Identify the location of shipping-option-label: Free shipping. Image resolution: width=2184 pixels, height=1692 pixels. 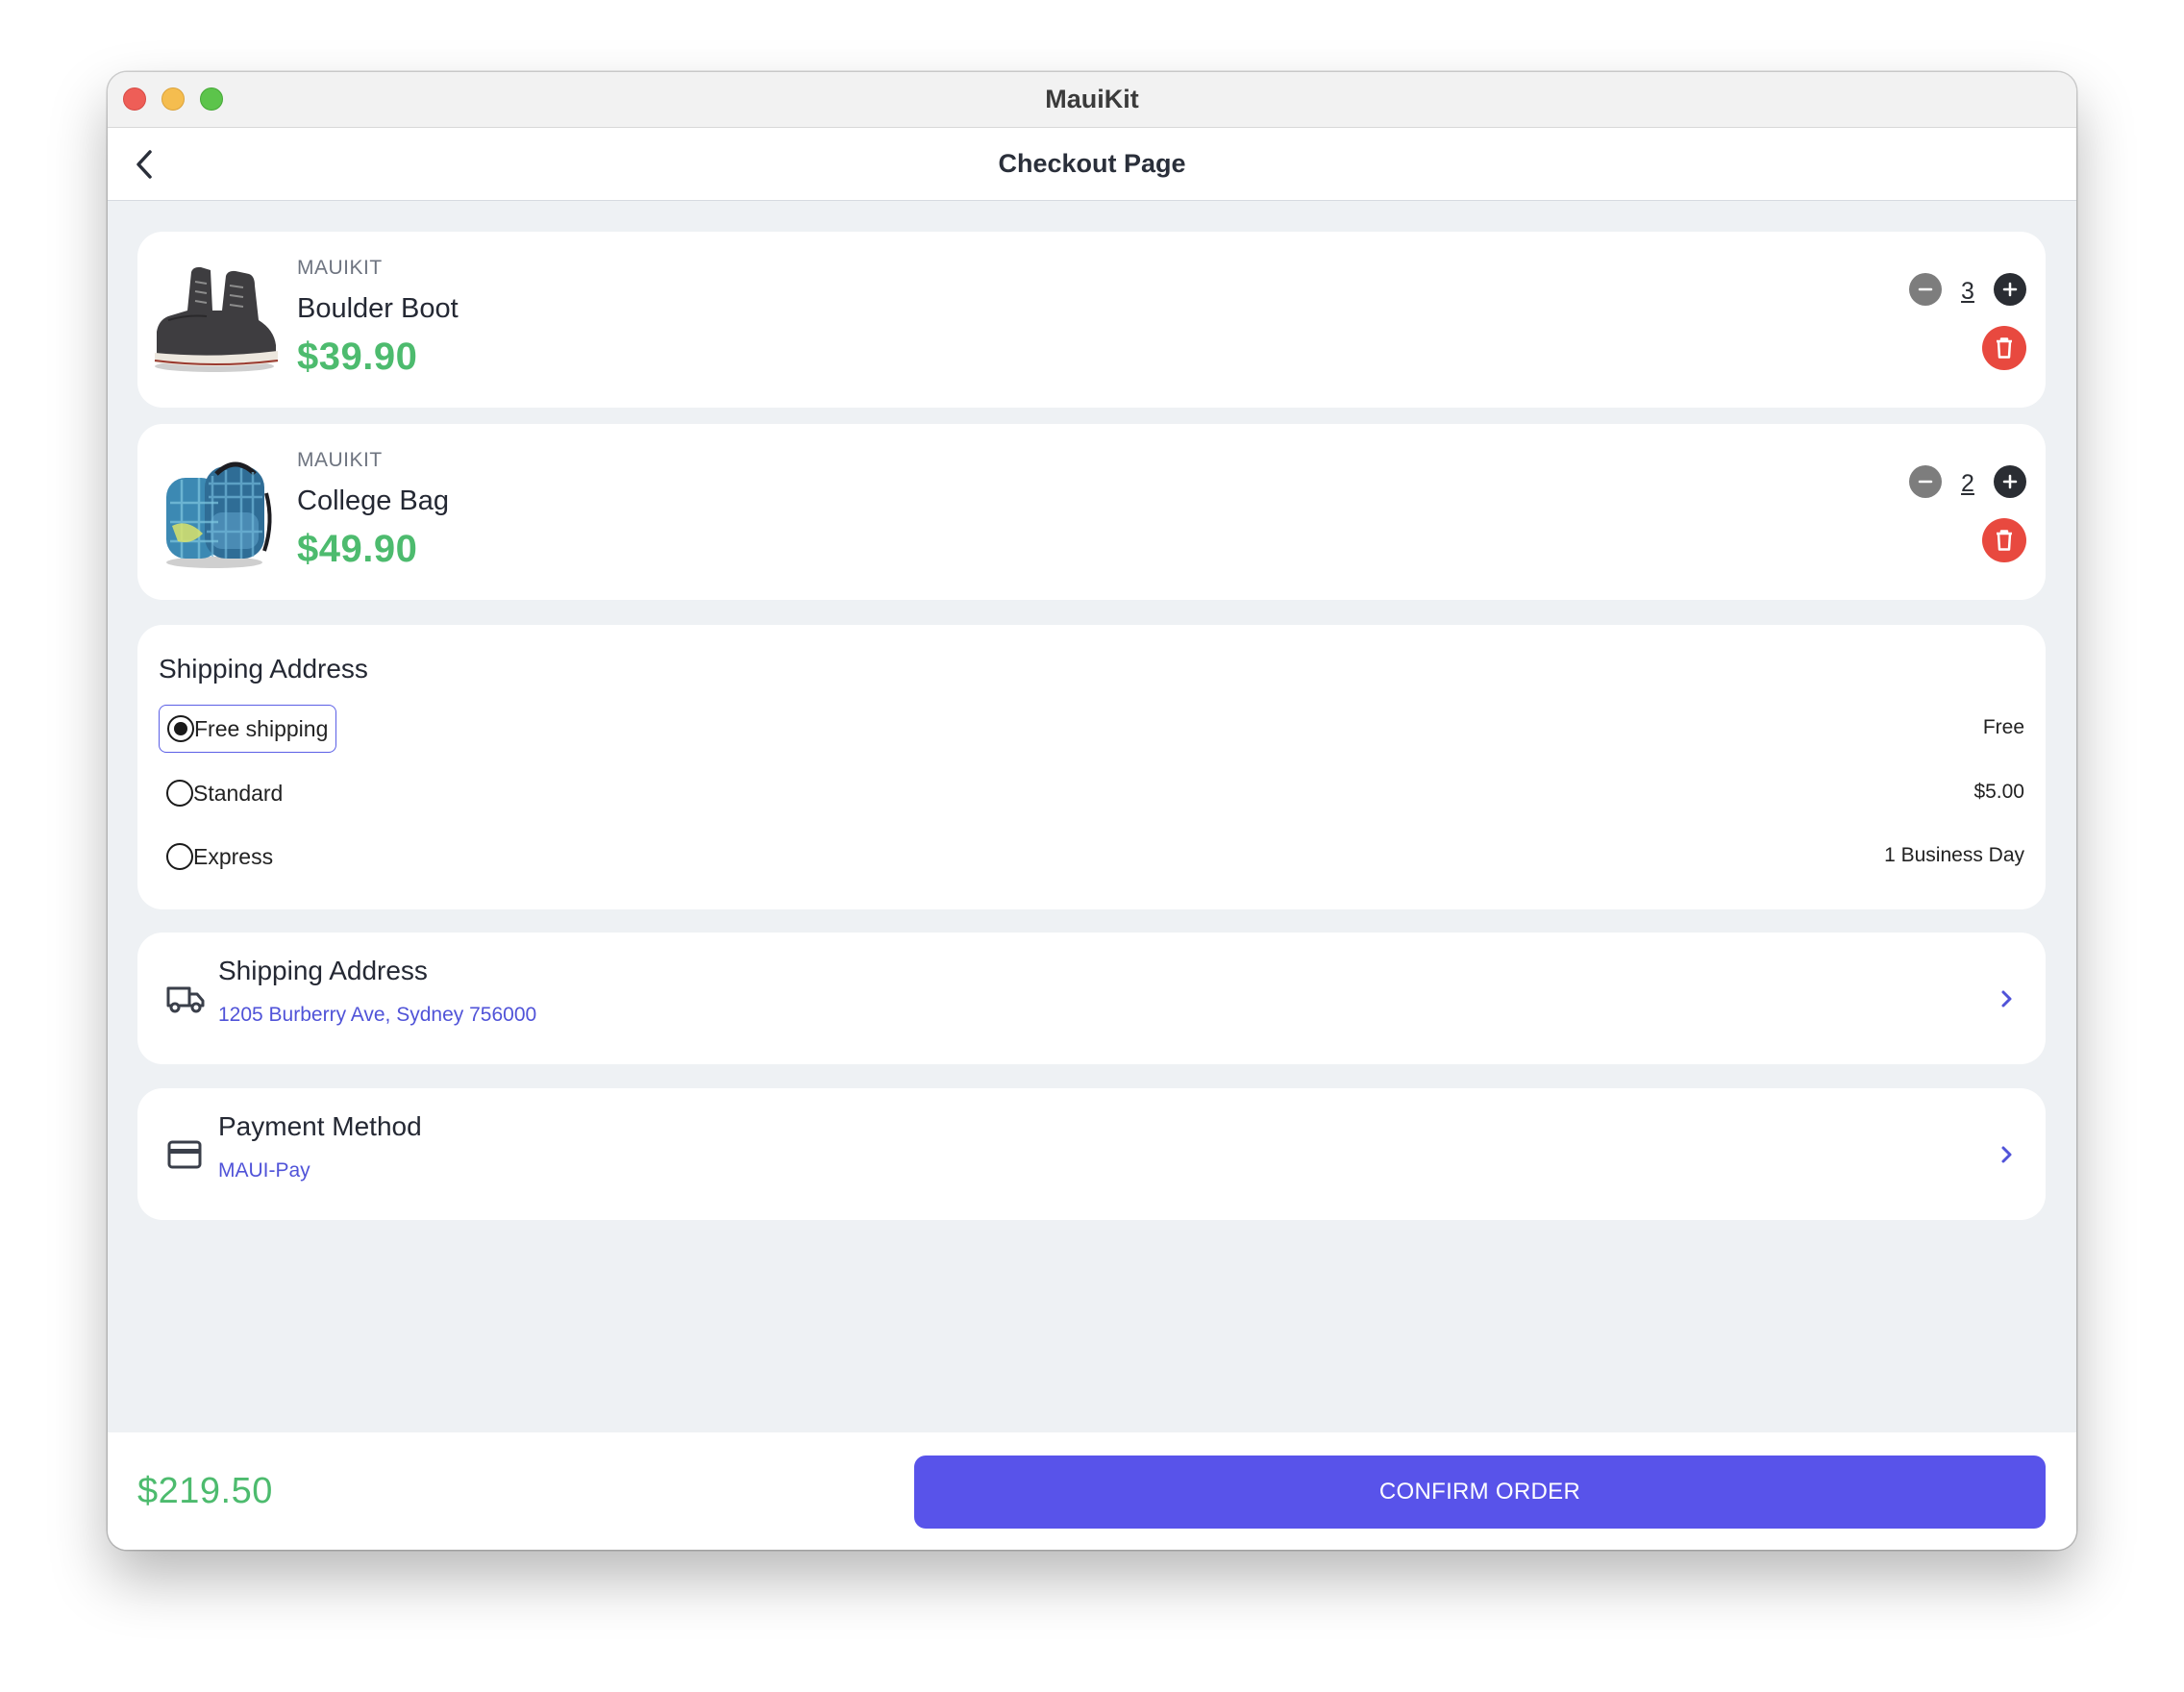
(262, 728).